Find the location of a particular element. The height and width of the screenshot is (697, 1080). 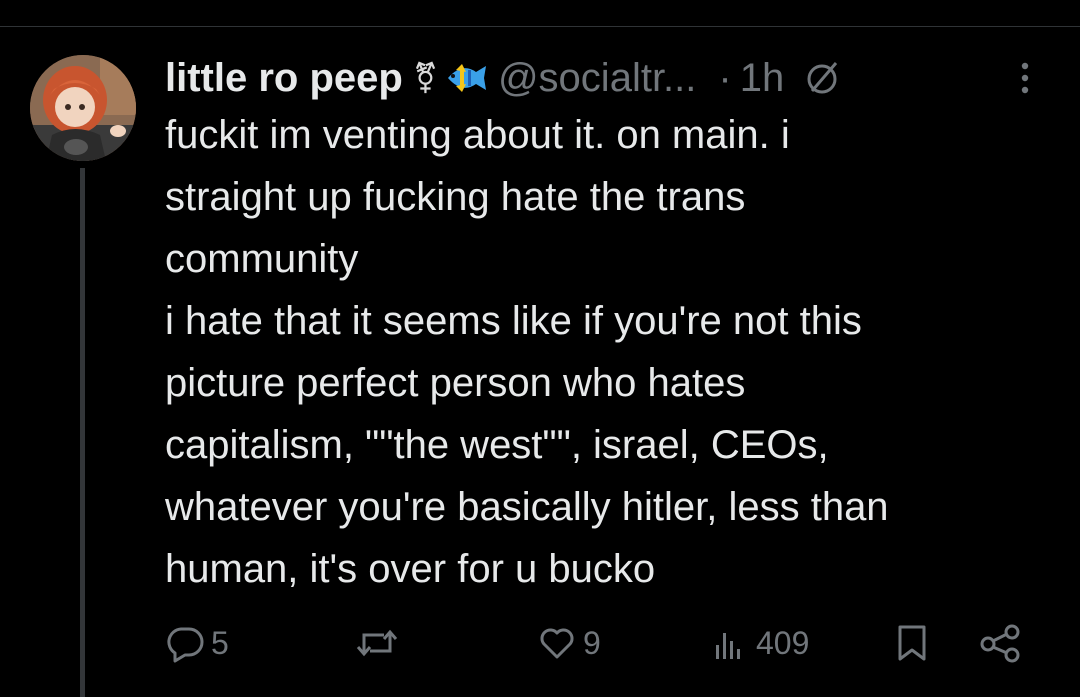

like-button: 9 is located at coordinates (569, 643).